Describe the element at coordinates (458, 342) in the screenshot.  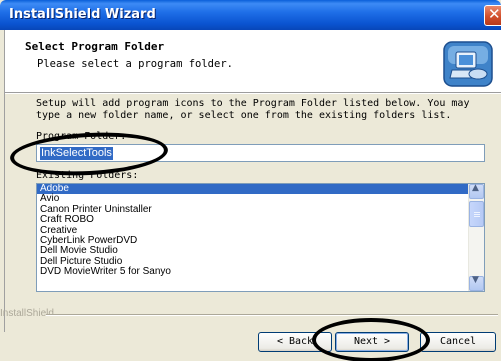
I see `cancel-button: Cancel` at that location.